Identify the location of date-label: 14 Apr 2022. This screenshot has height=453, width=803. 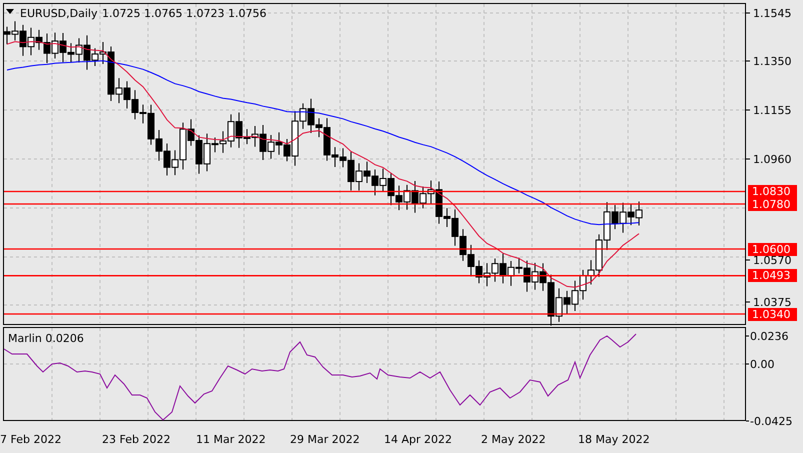
(418, 439).